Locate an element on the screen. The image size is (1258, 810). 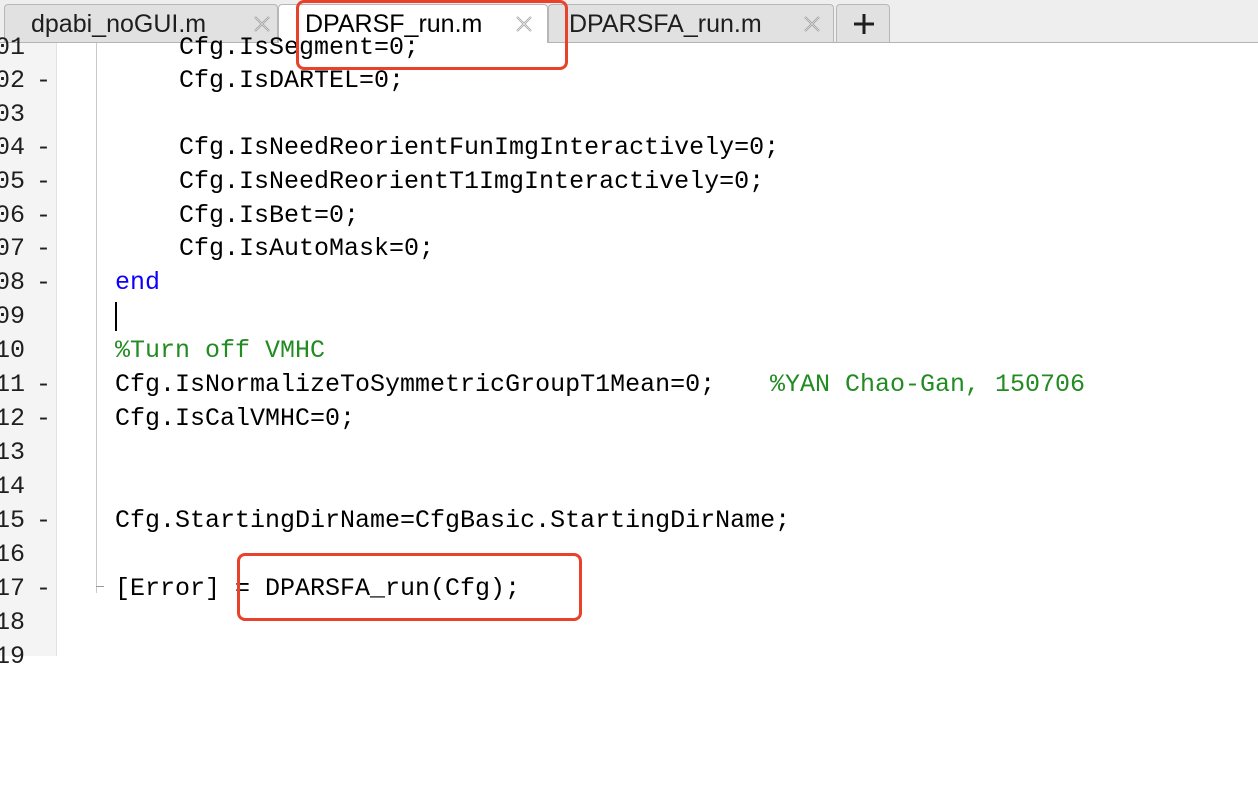
line-number: 17 is located at coordinates (13, 588).